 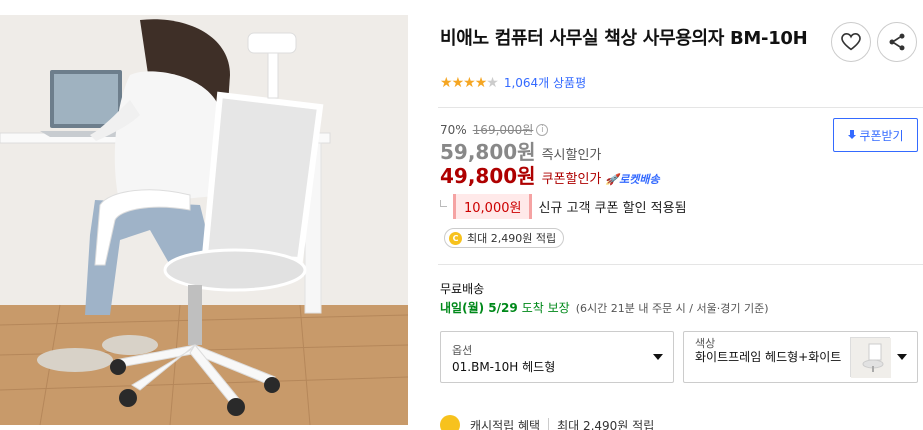 What do you see at coordinates (512, 238) in the screenshot?
I see `cashback-text: 최대 2,490원 적립` at bounding box center [512, 238].